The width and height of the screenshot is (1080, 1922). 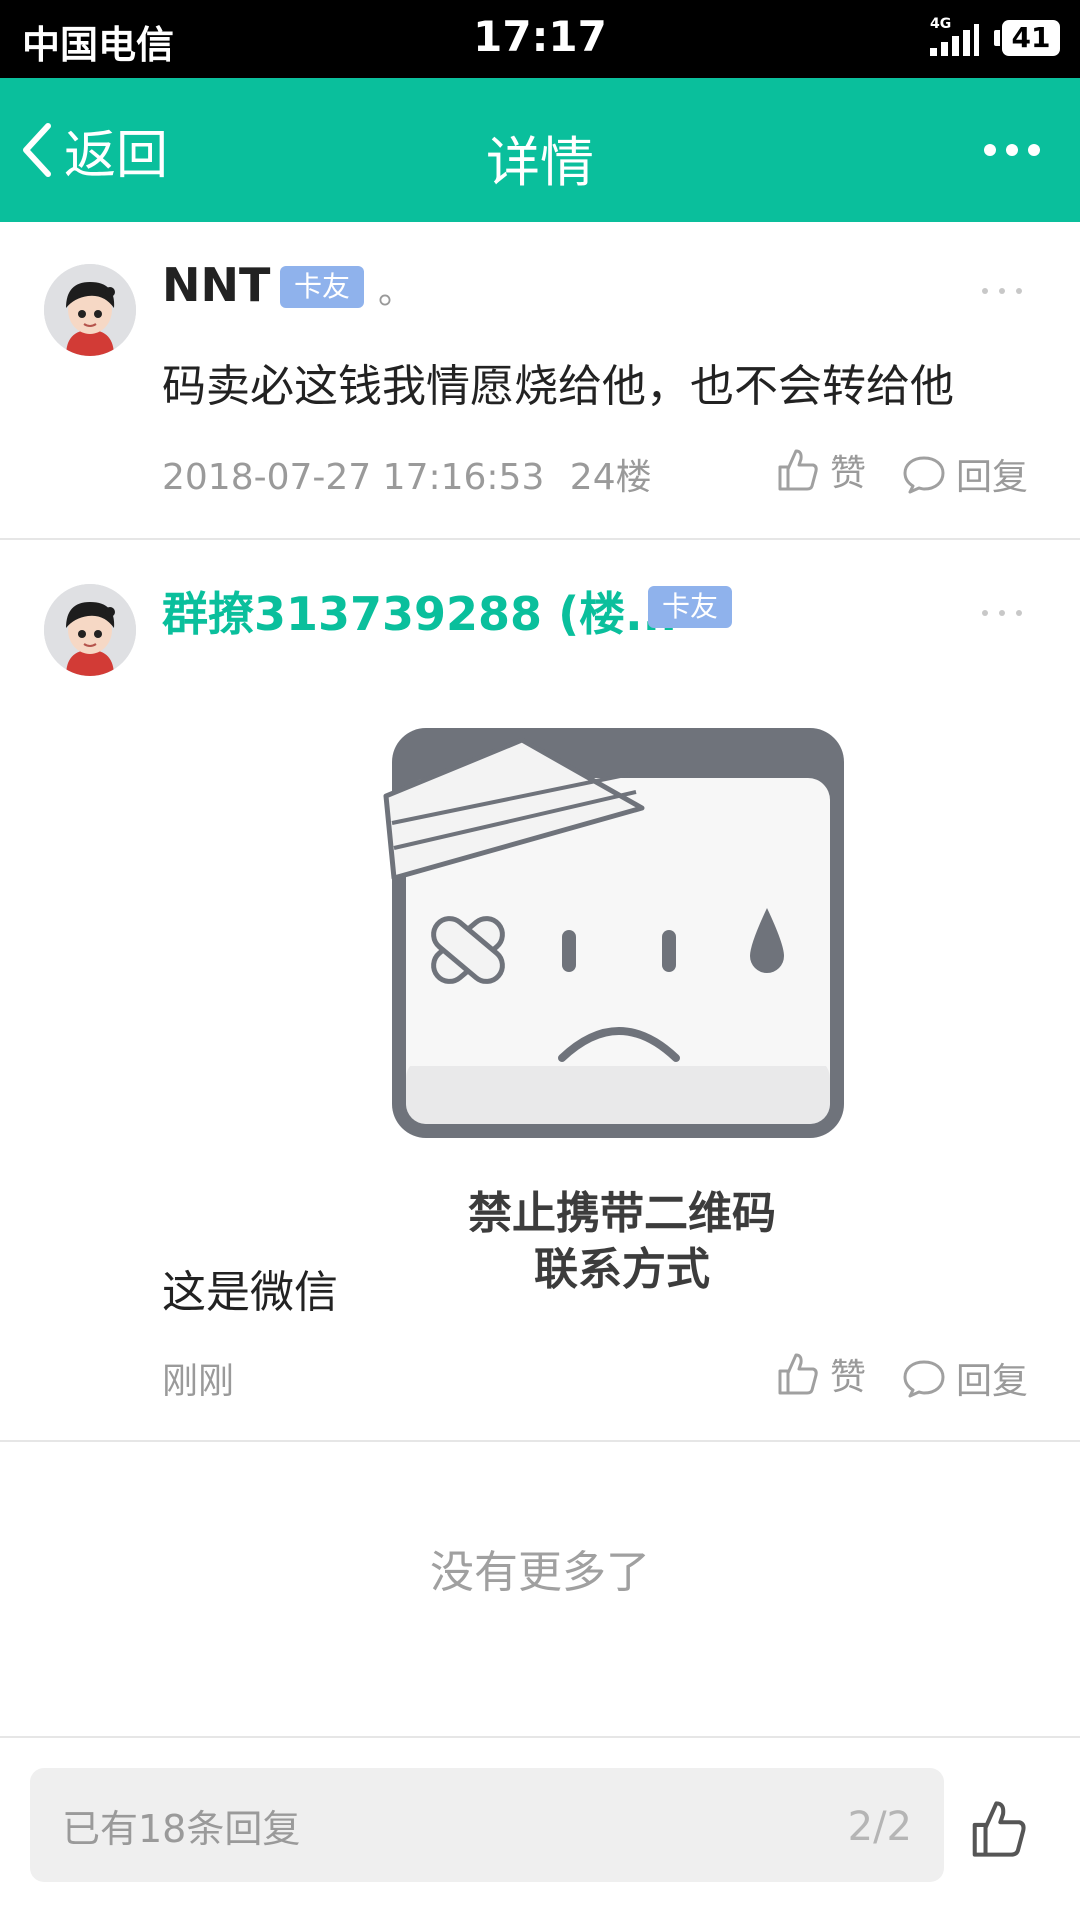 What do you see at coordinates (396, 291) in the screenshot?
I see `username-suffix: 。` at bounding box center [396, 291].